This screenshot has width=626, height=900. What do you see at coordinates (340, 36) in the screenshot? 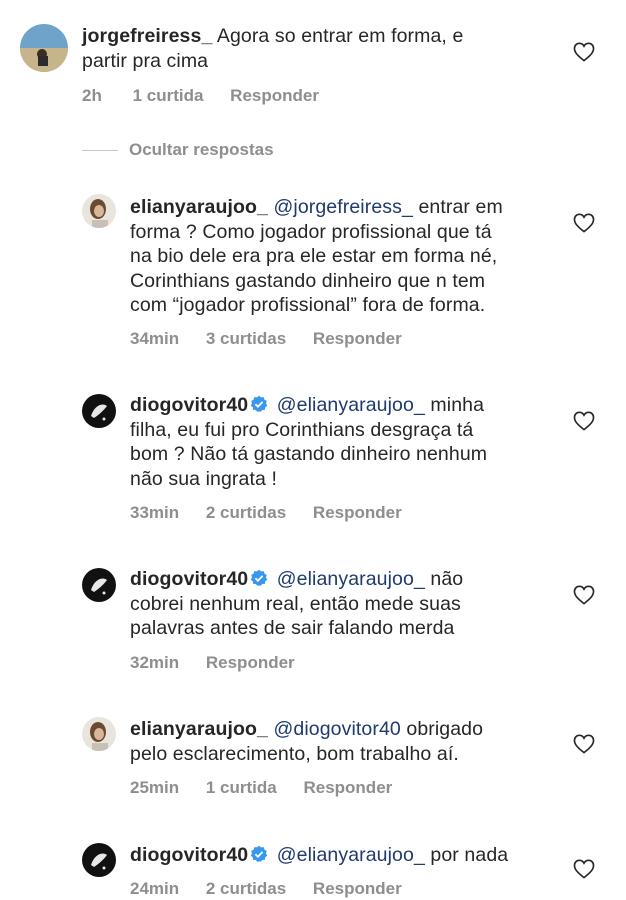
I see `comment-text: Agora so entrar em forma, e` at bounding box center [340, 36].